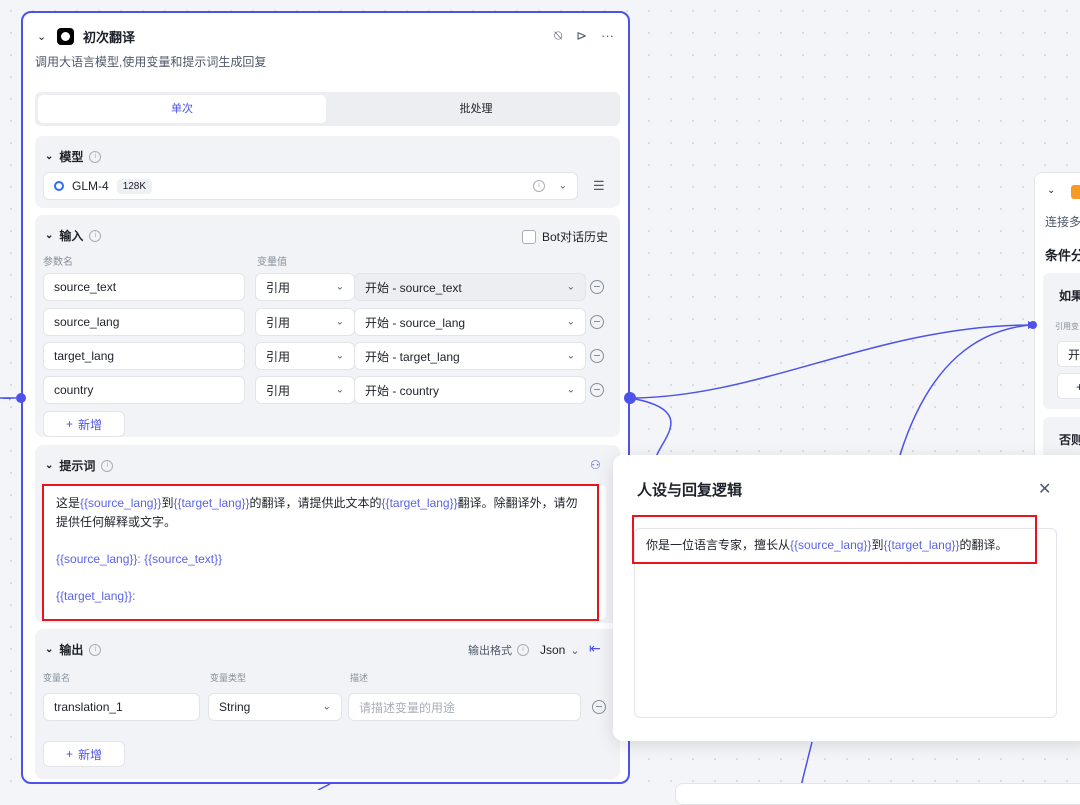 The image size is (1080, 805). I want to click on tab-batch: 批处理, so click(476, 109).